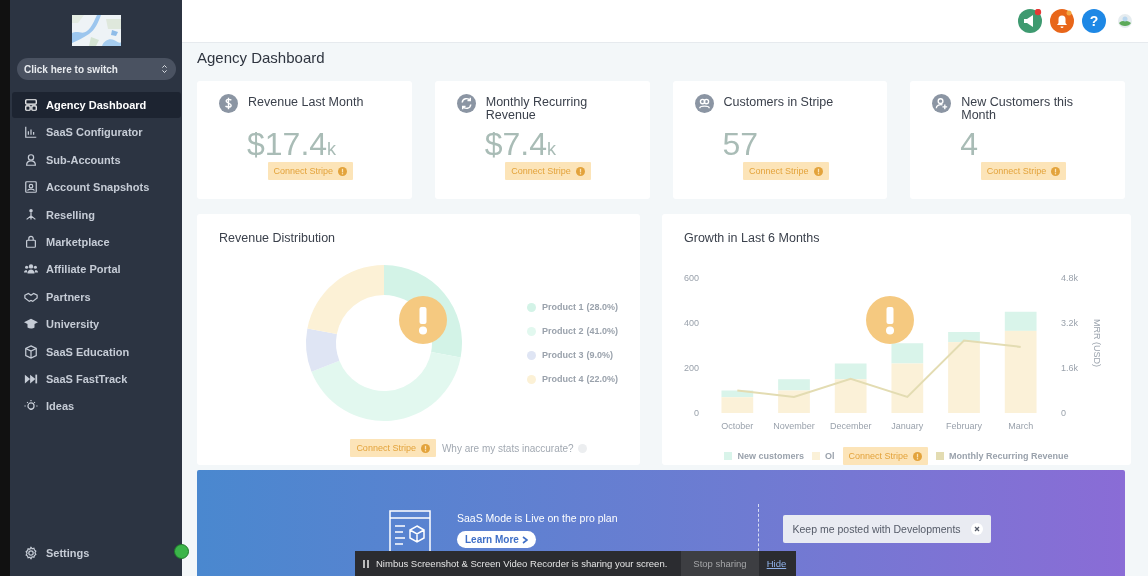  Describe the element at coordinates (969, 144) in the screenshot. I see `stat-value: 4` at that location.